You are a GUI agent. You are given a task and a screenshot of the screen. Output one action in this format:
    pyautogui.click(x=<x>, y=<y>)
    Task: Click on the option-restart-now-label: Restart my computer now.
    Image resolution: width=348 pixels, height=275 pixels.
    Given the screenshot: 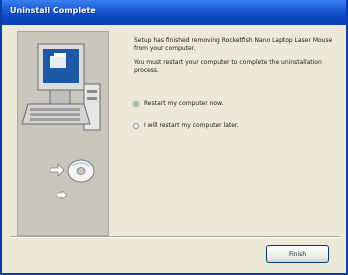 What is the action you would take?
    pyautogui.click(x=184, y=103)
    